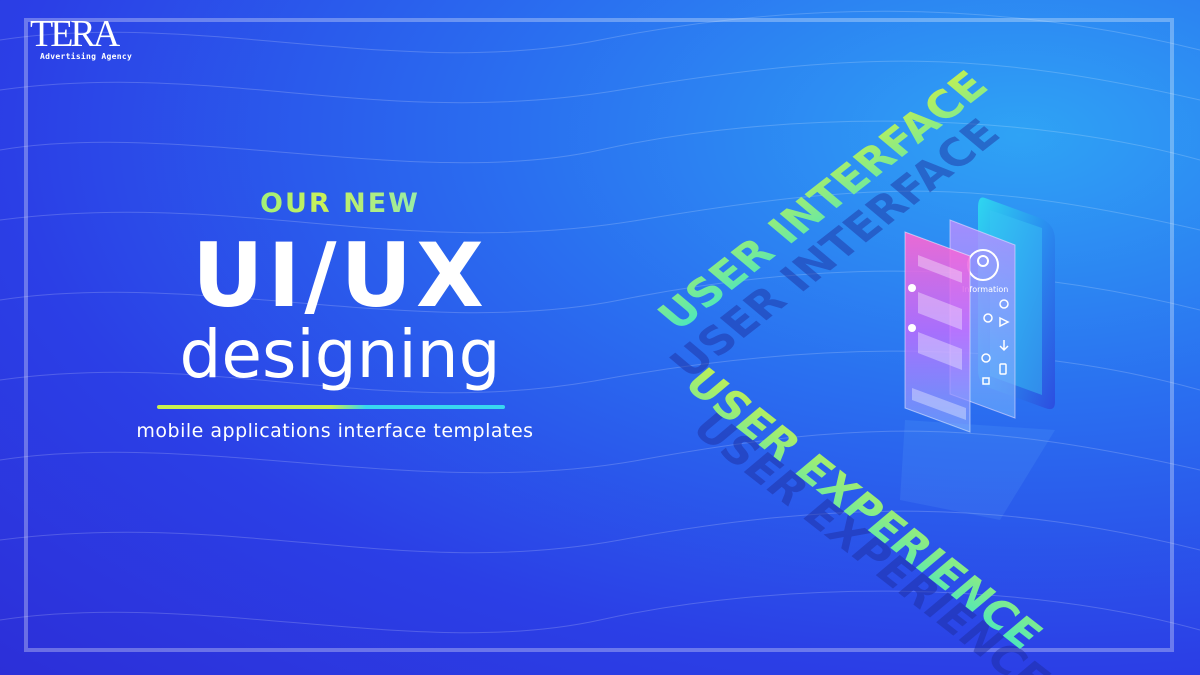  What do you see at coordinates (912, 288) in the screenshot?
I see `chat-icon` at bounding box center [912, 288].